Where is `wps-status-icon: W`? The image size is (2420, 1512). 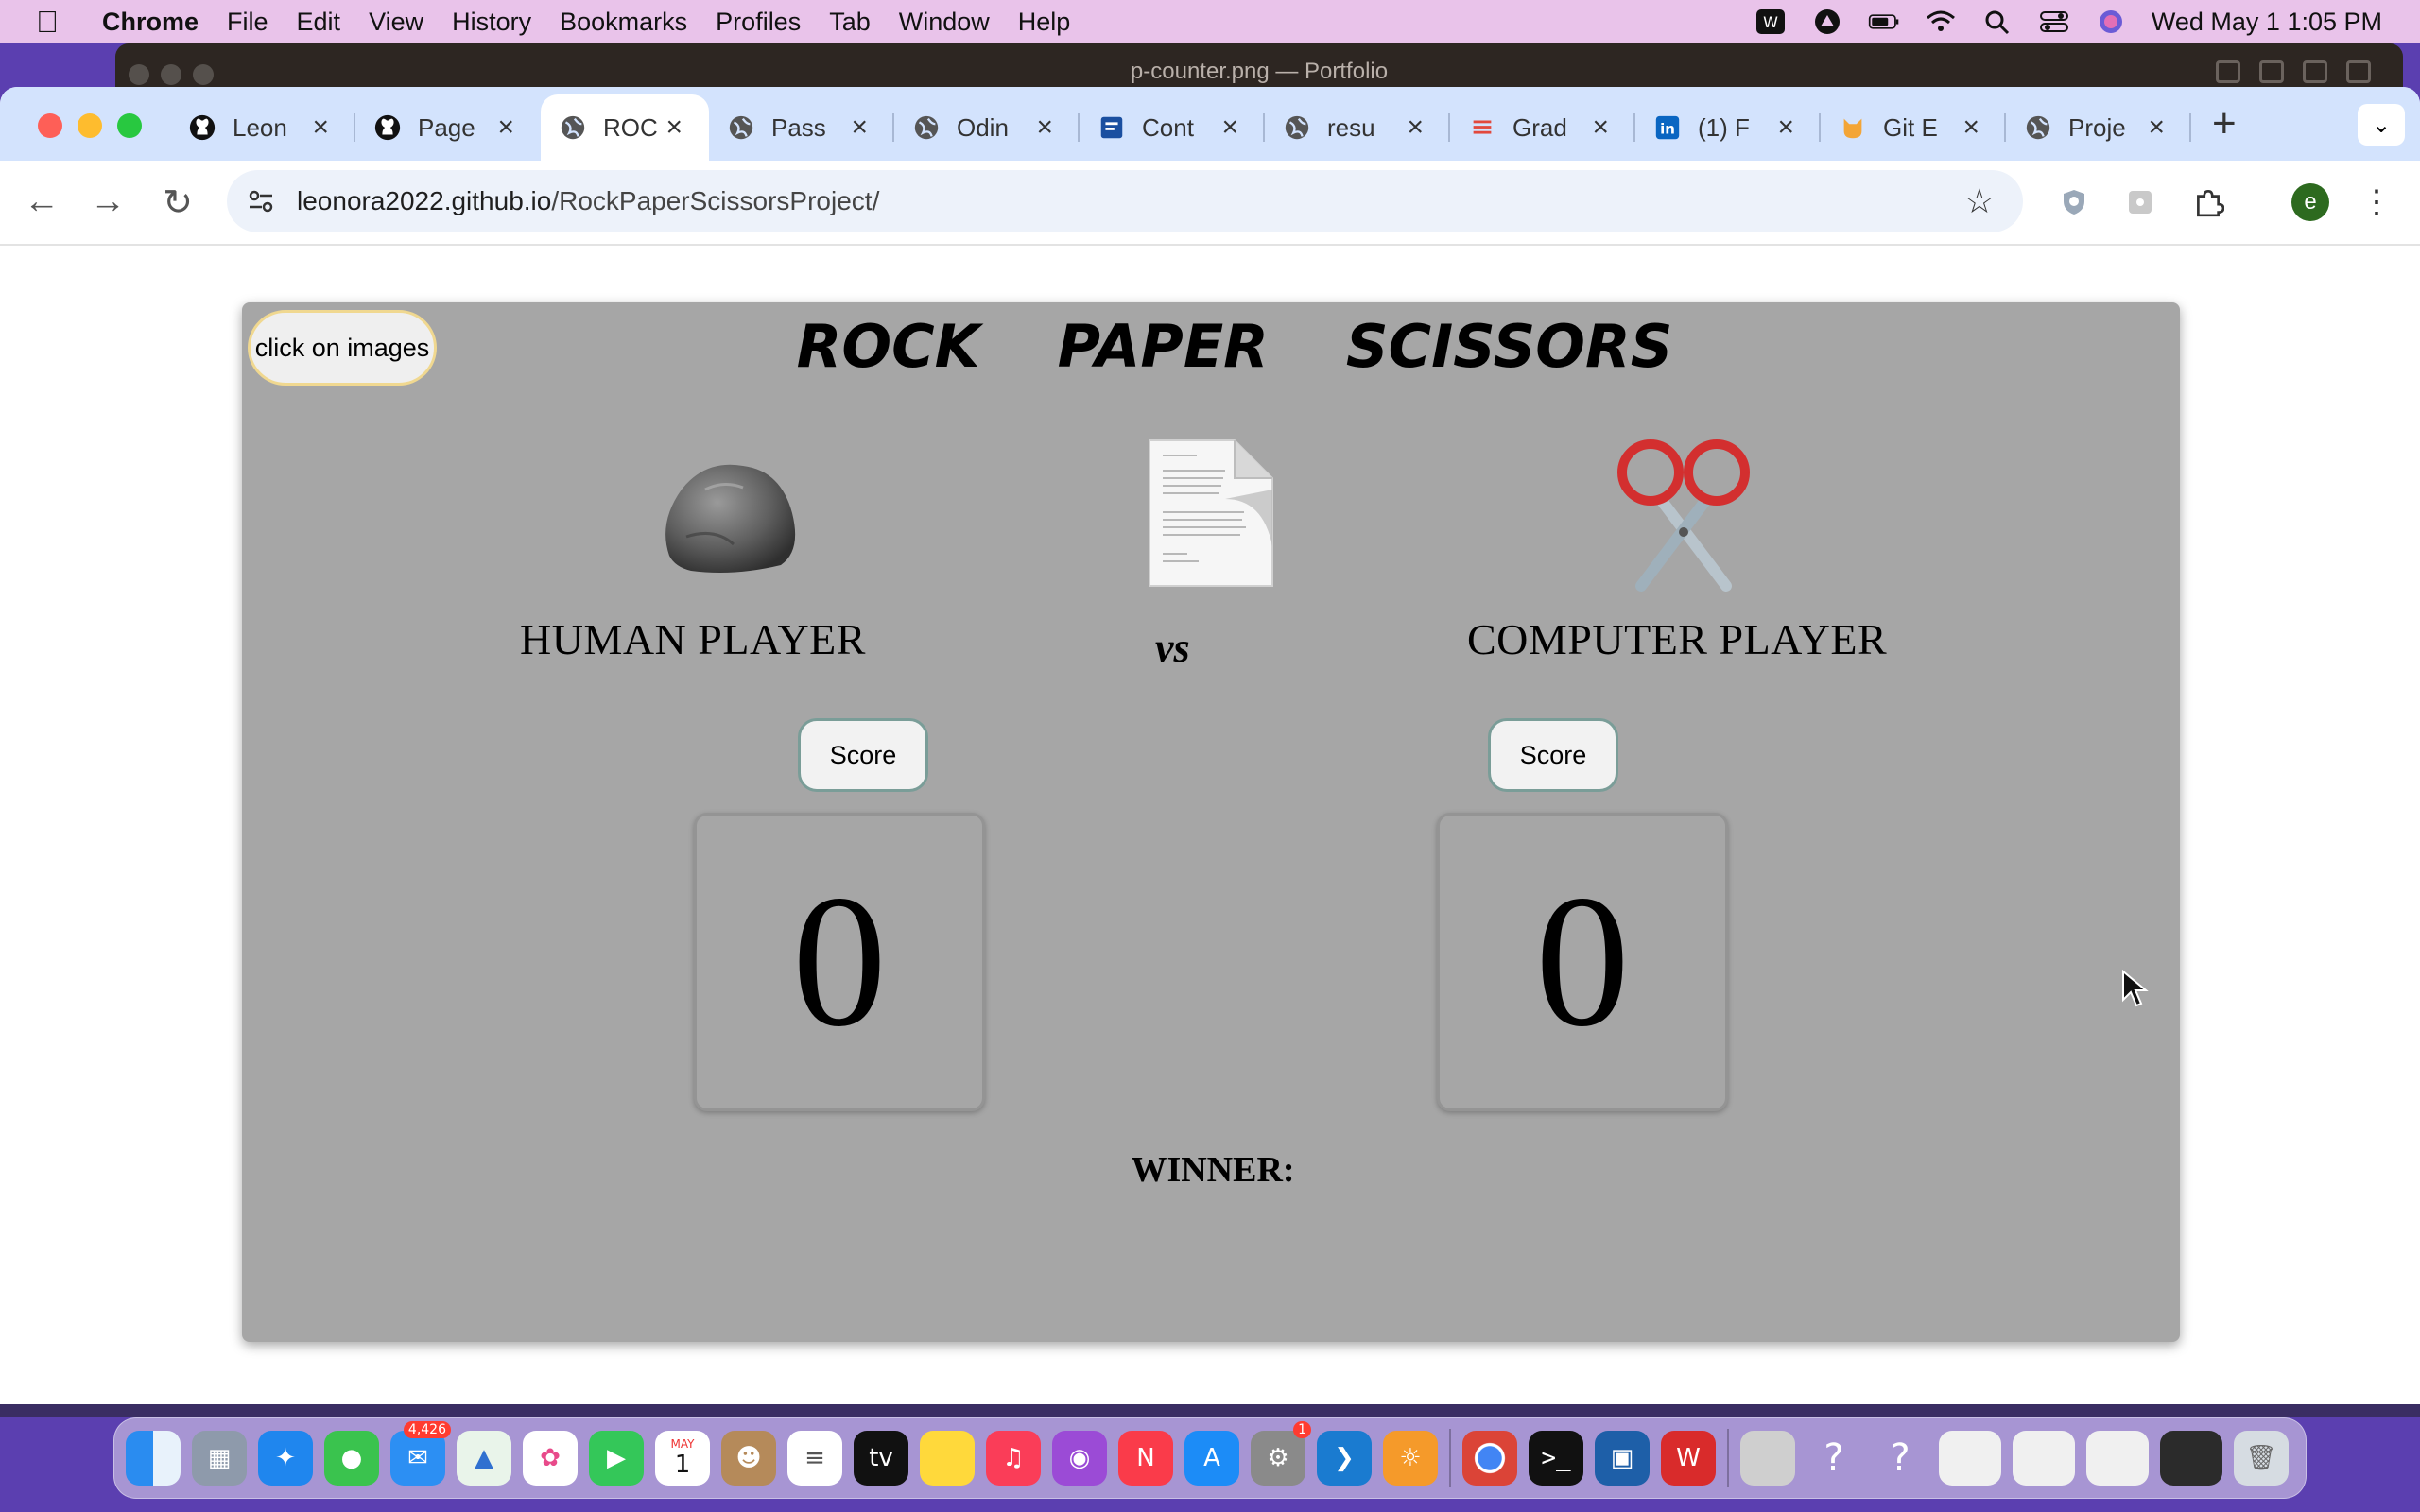 wps-status-icon: W is located at coordinates (1770, 22).